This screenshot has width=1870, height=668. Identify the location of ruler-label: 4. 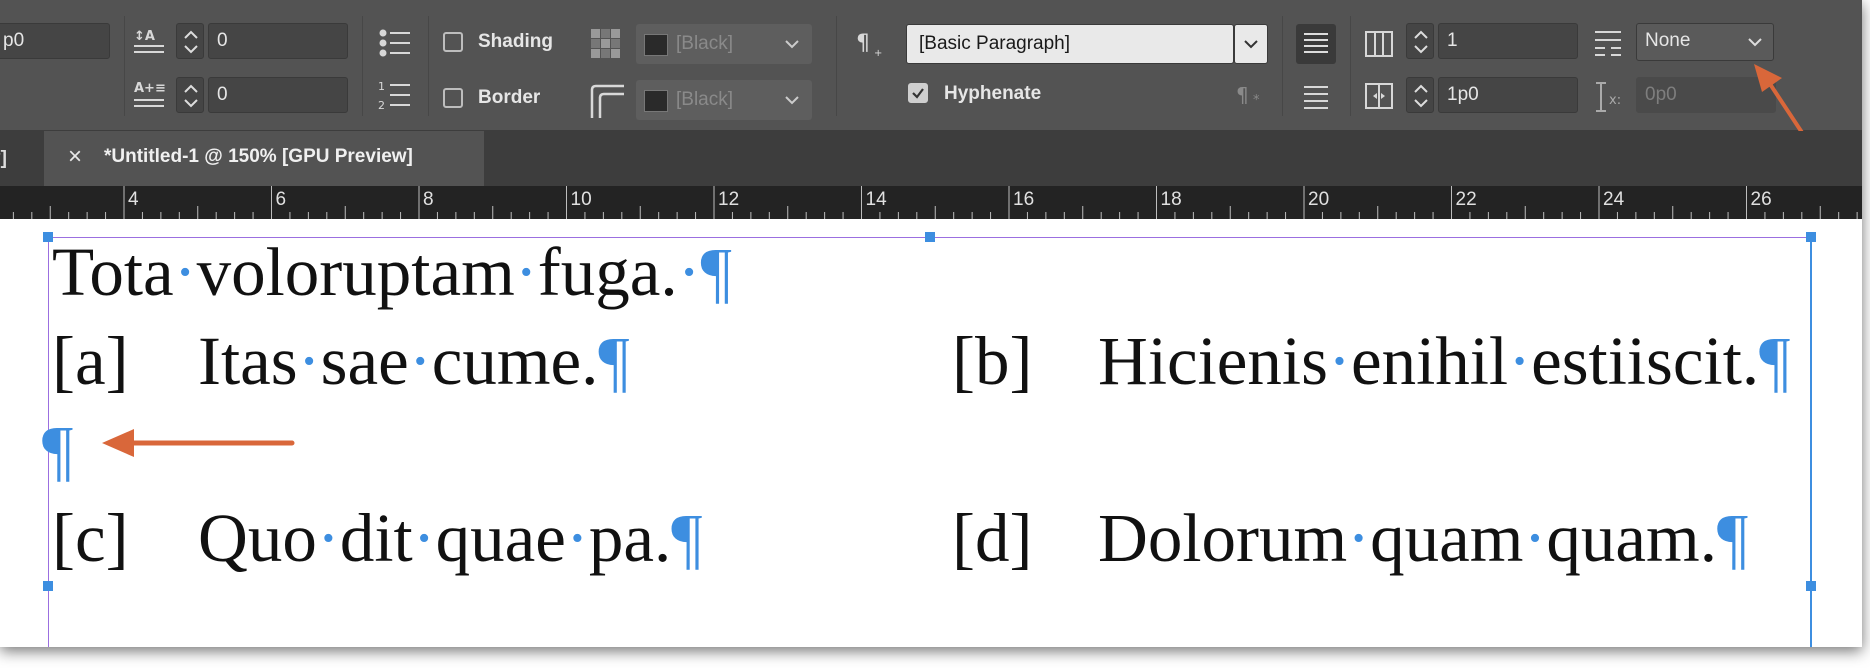
(133, 199).